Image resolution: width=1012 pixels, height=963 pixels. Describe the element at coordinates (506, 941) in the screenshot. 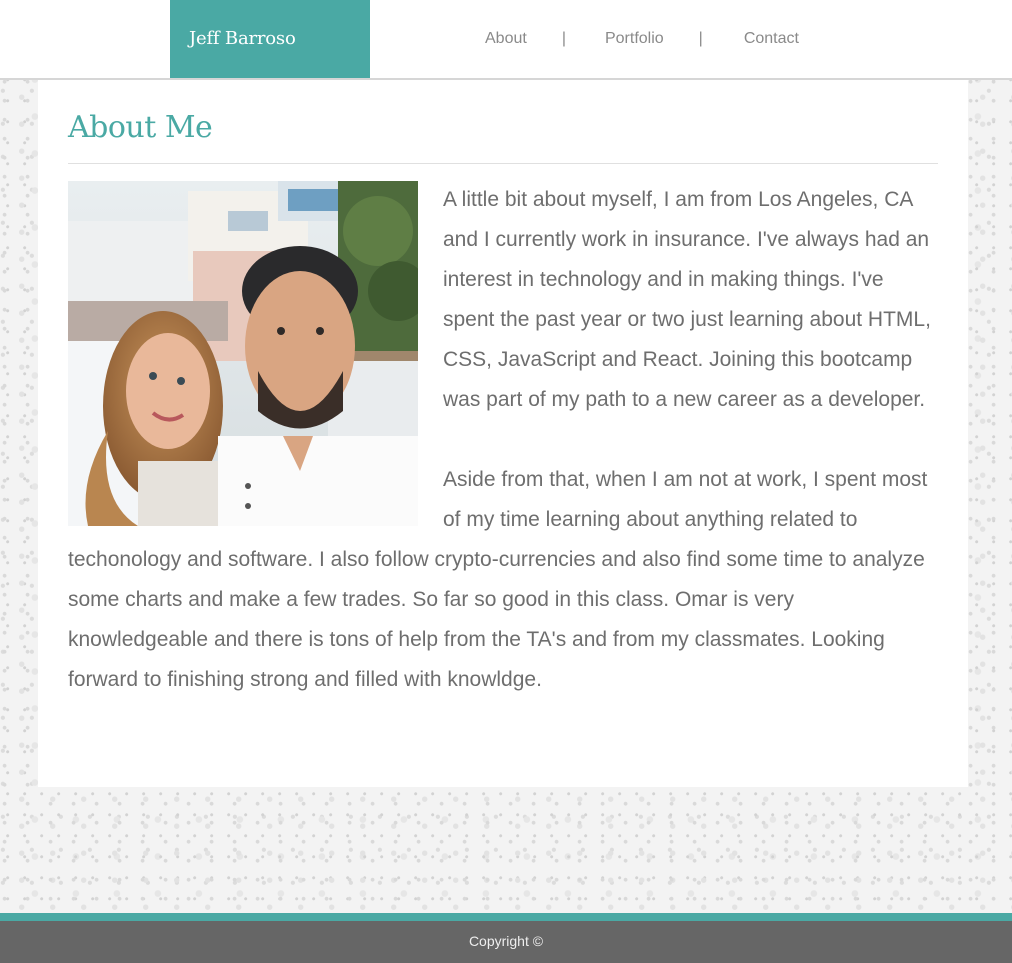

I see `copyright-text: Copyright ©` at that location.